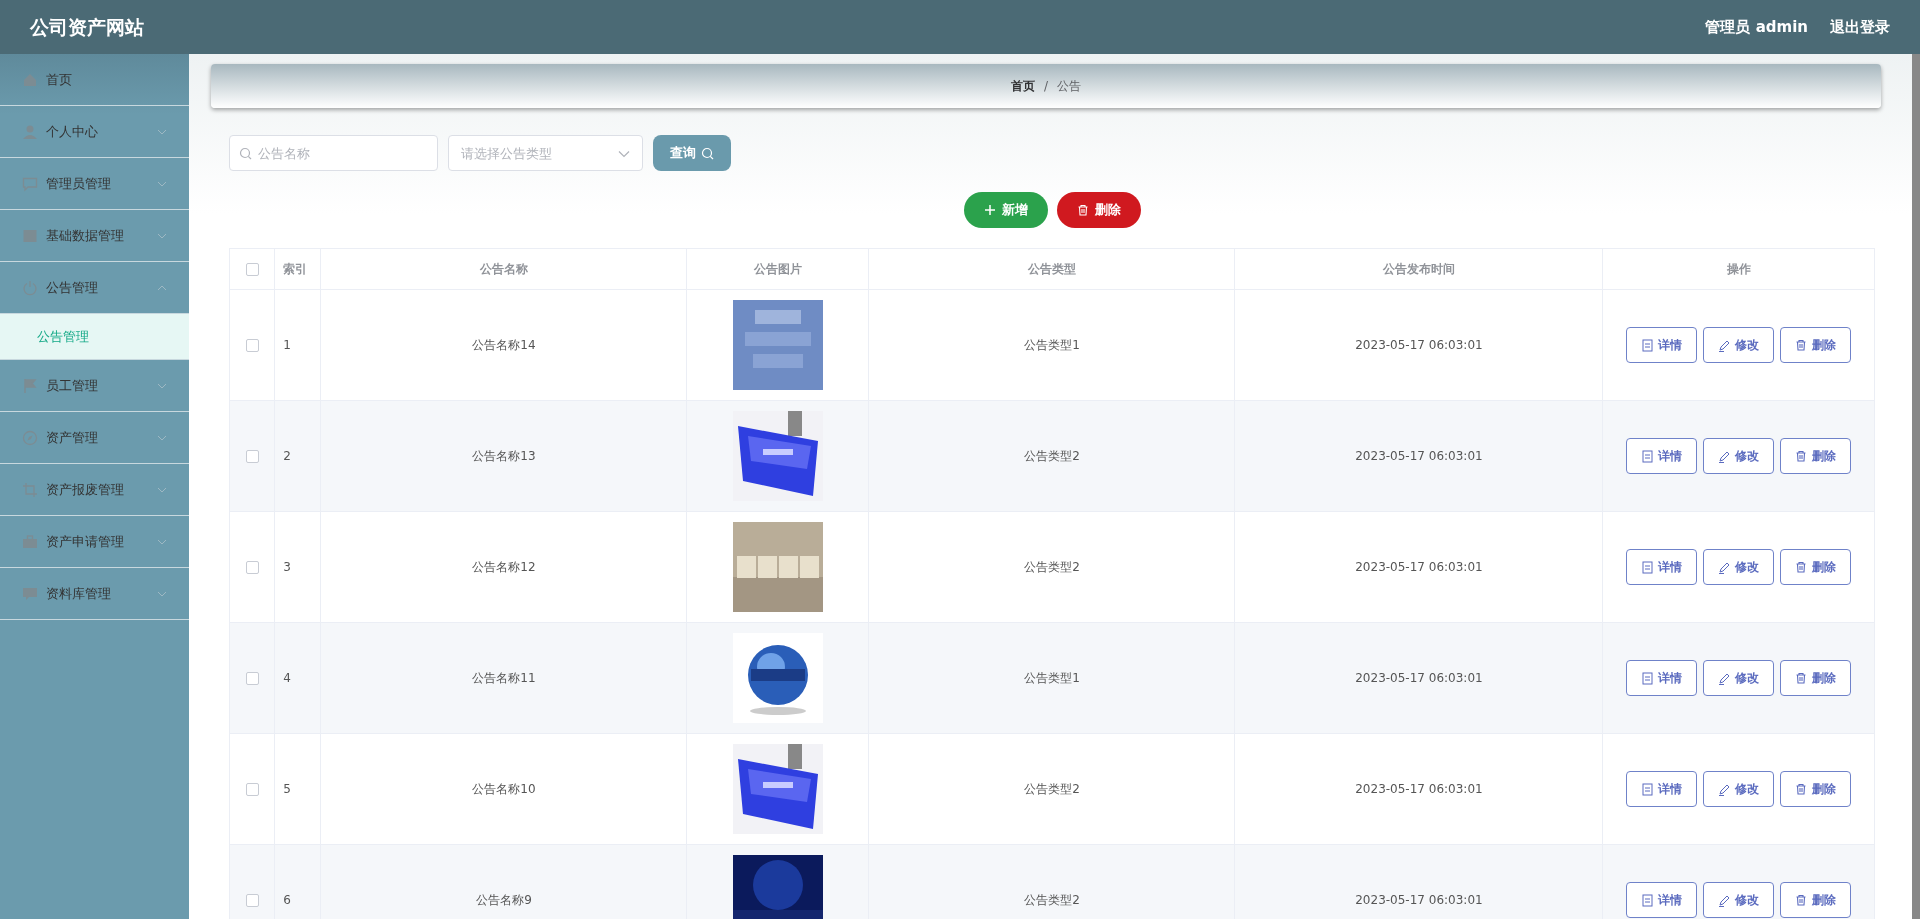  Describe the element at coordinates (287, 456) in the screenshot. I see `table-cell: 2` at that location.